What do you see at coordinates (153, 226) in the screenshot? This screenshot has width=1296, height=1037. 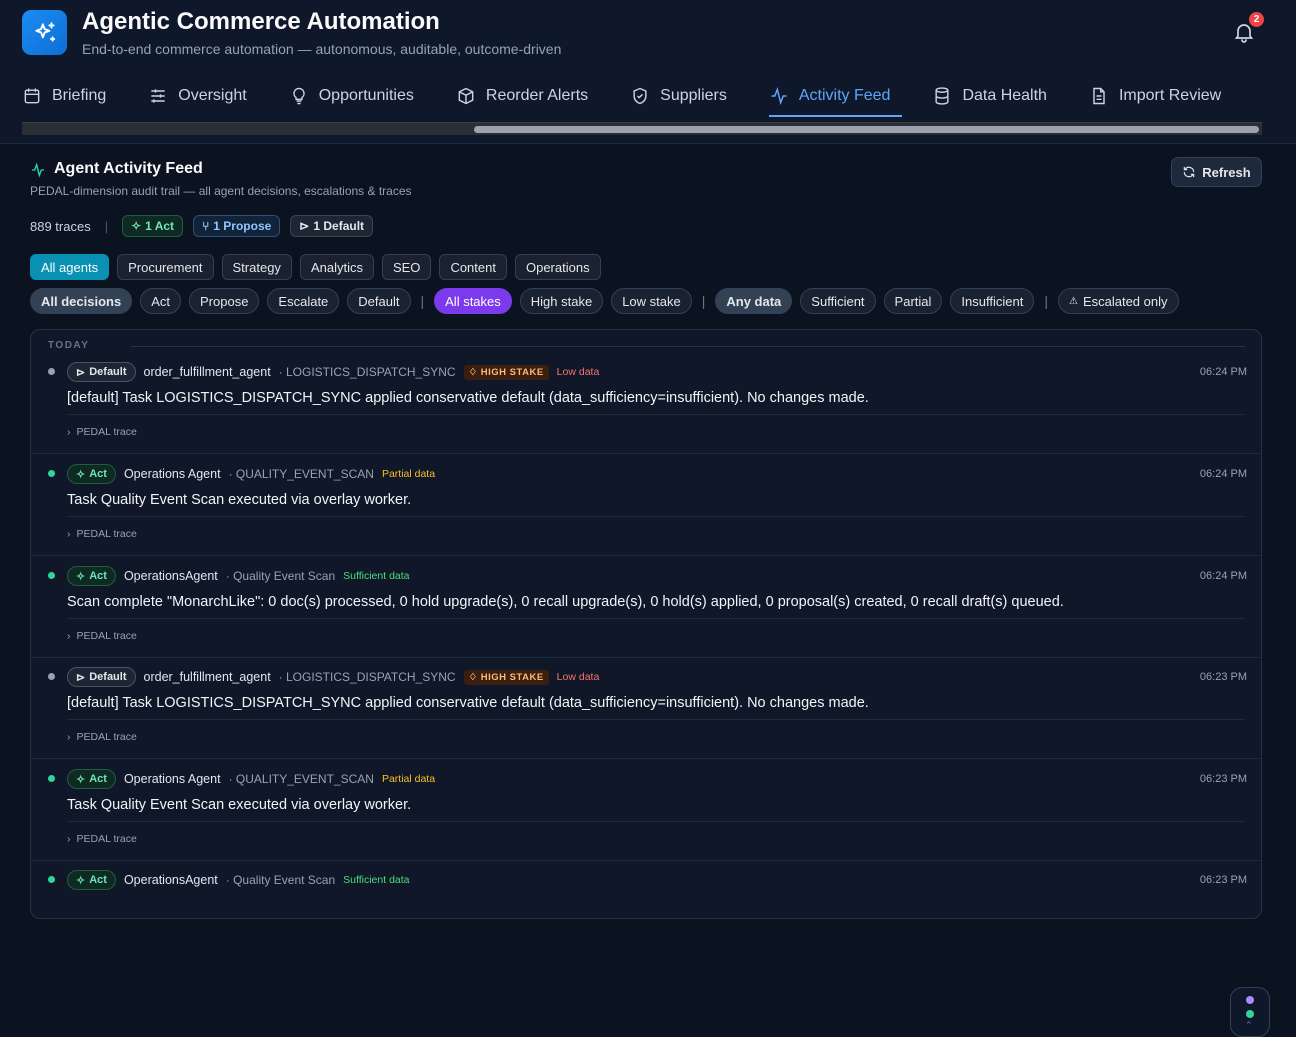 I see `act-count-chip: ✧ 1 Act` at bounding box center [153, 226].